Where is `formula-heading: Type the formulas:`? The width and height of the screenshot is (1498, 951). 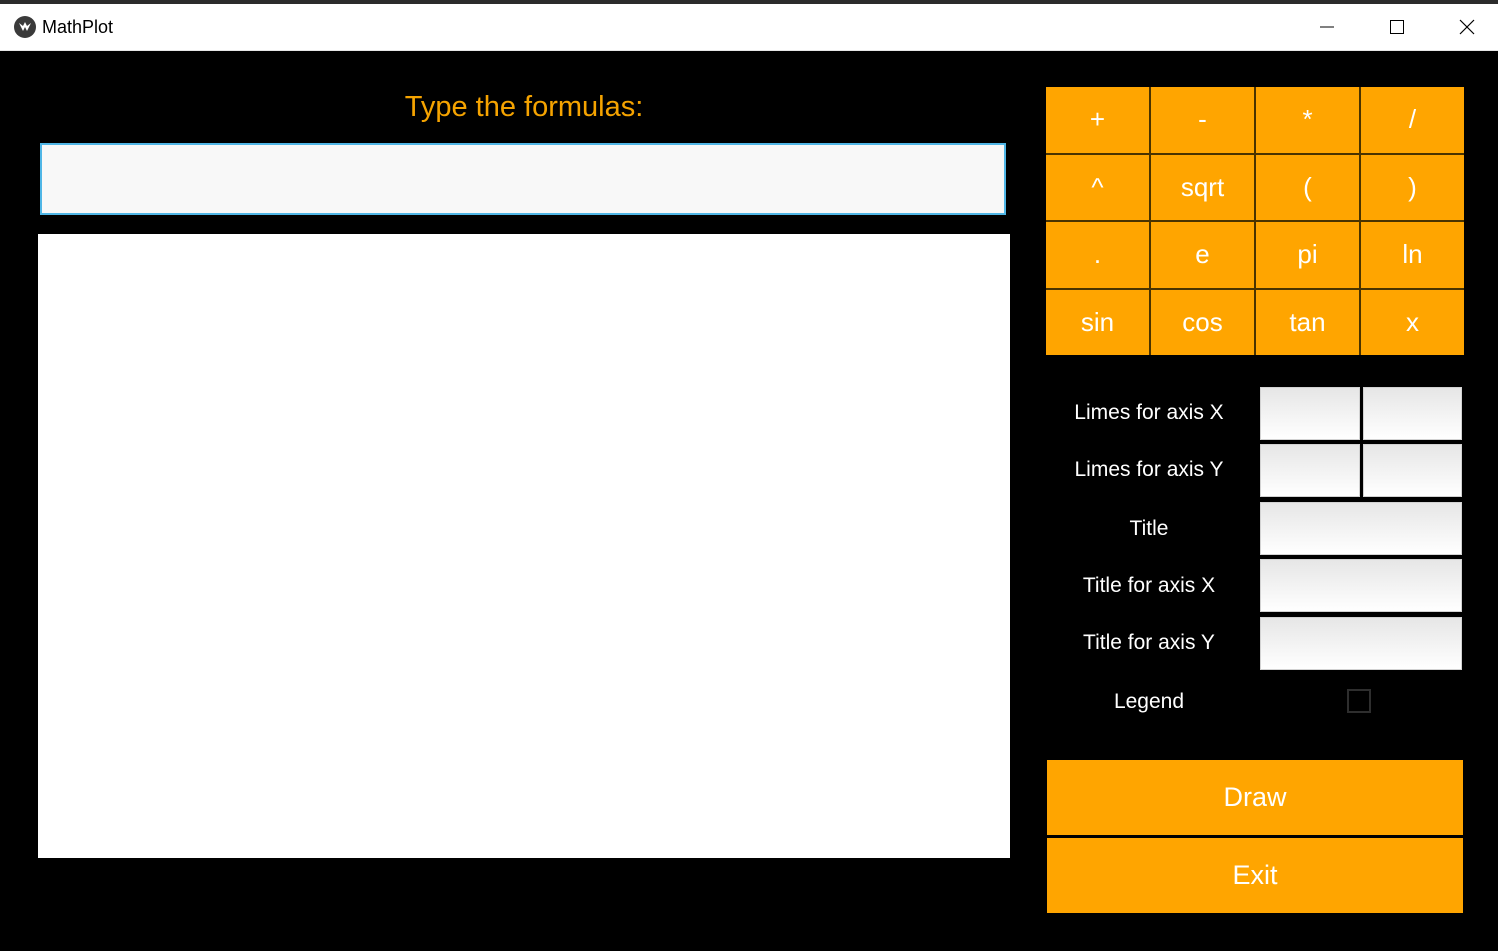 formula-heading: Type the formulas: is located at coordinates (524, 107).